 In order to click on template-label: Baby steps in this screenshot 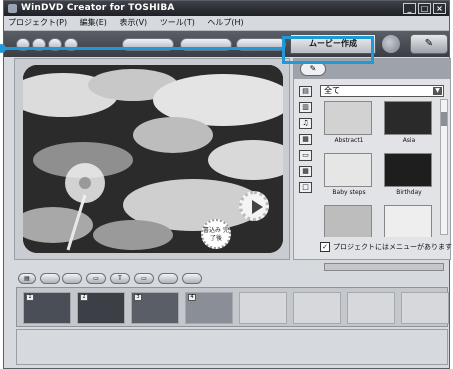, I will do `click(349, 192)`.